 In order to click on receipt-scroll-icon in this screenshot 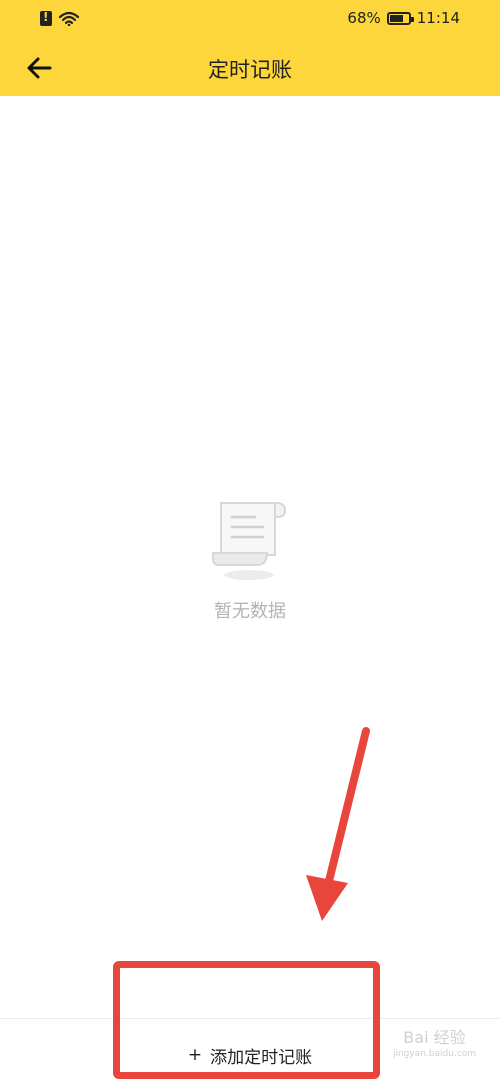, I will do `click(249, 541)`.